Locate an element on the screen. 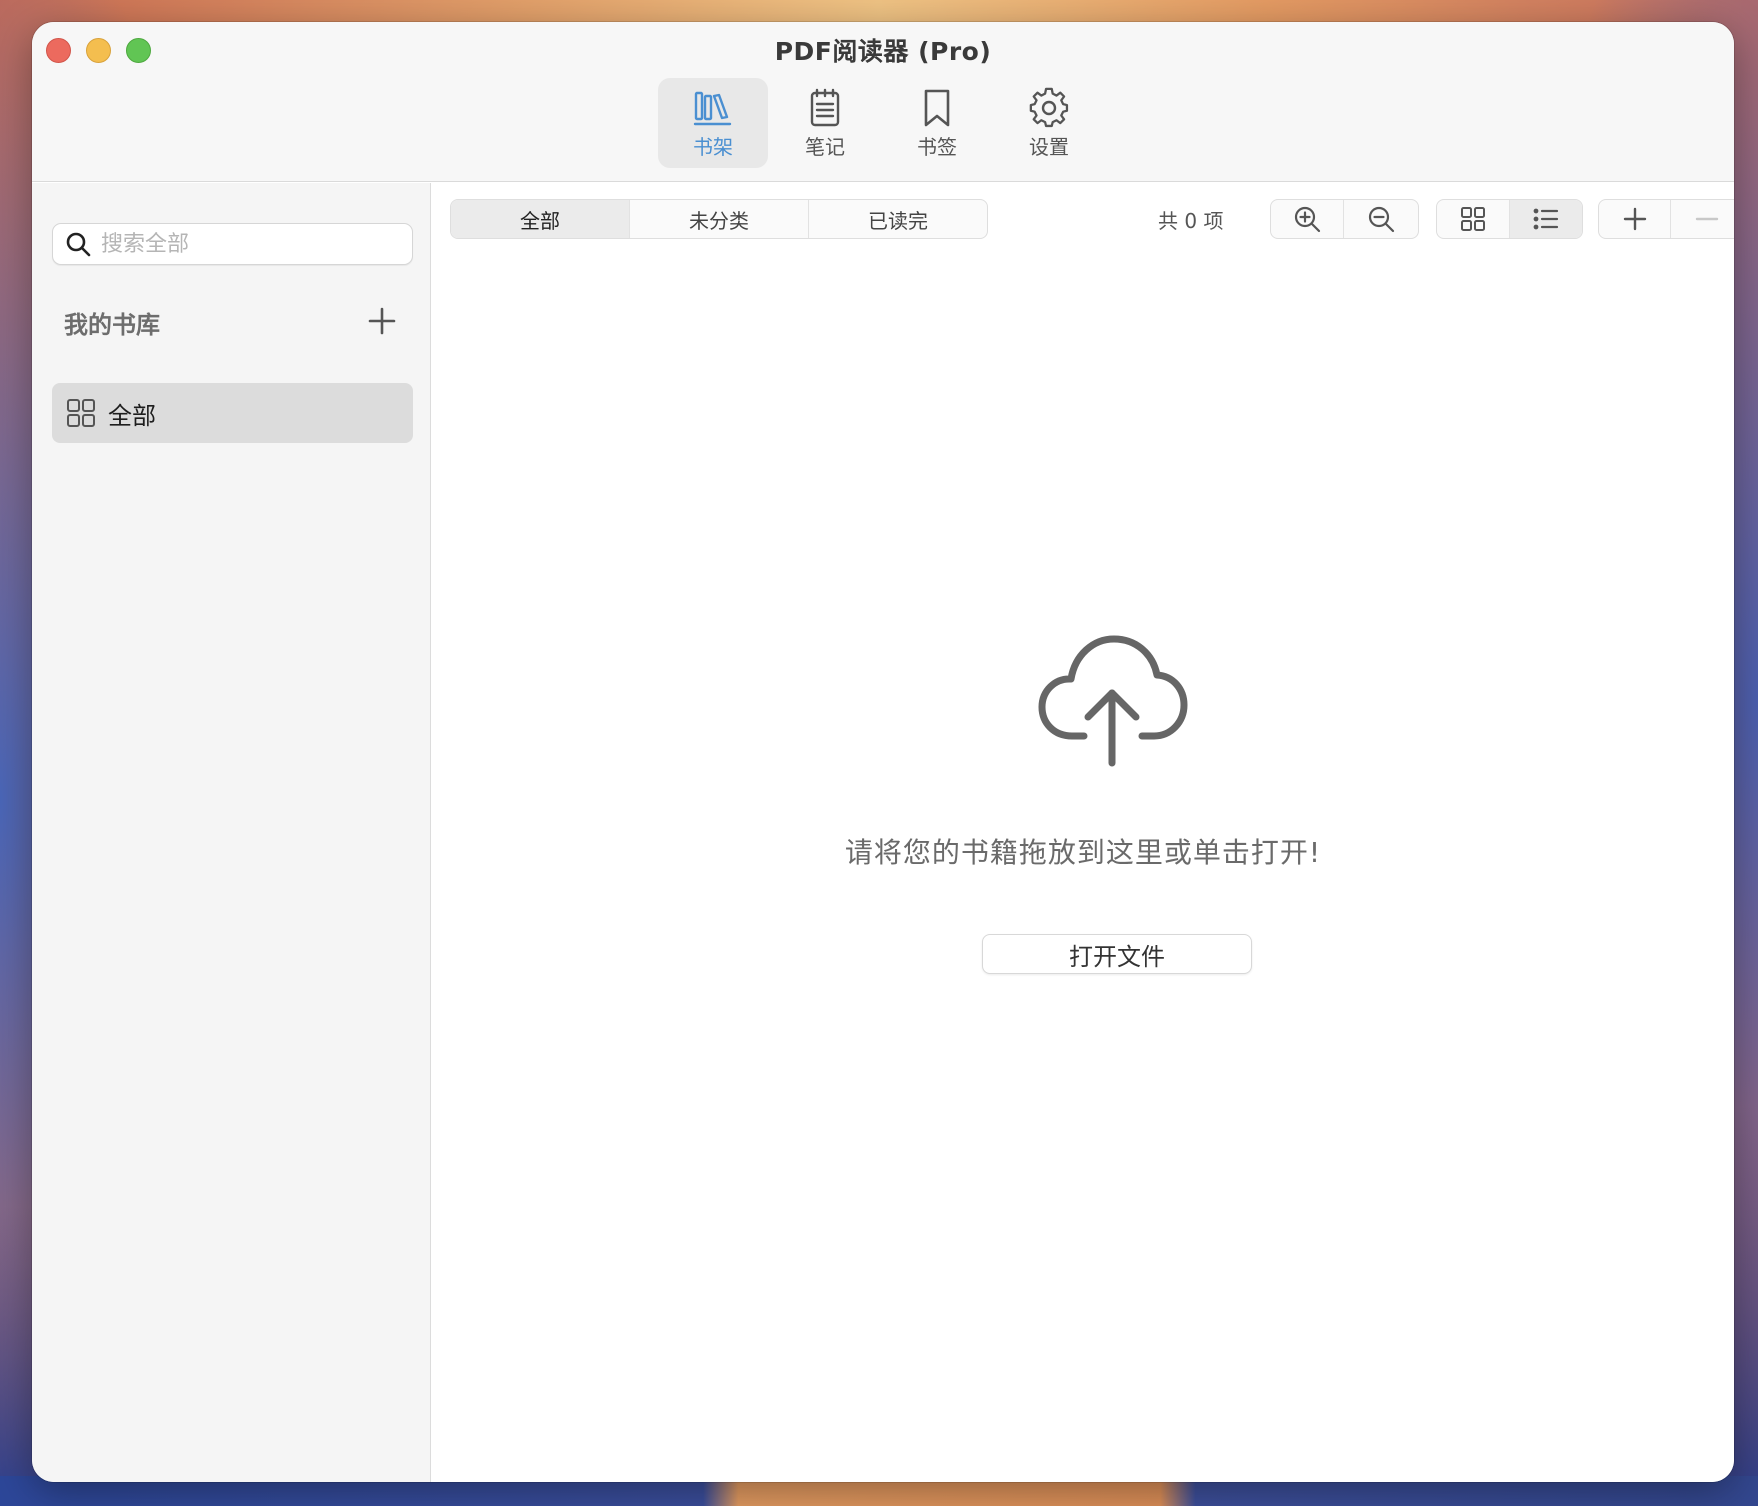 This screenshot has width=1758, height=1506. empty-state-message: 请将您的书籍拖放到这里或单击打开! is located at coordinates (1083, 852).